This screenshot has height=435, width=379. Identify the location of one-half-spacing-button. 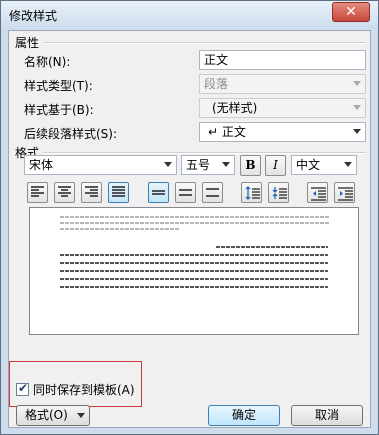
(185, 192).